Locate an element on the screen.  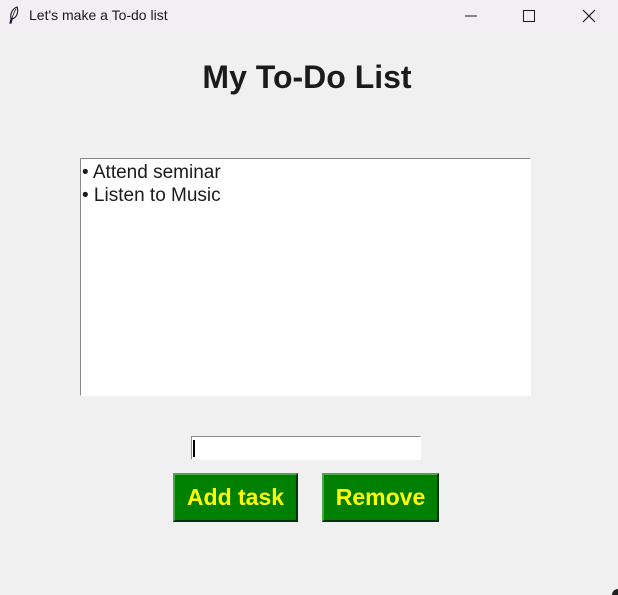
minimize-icon is located at coordinates (471, 15).